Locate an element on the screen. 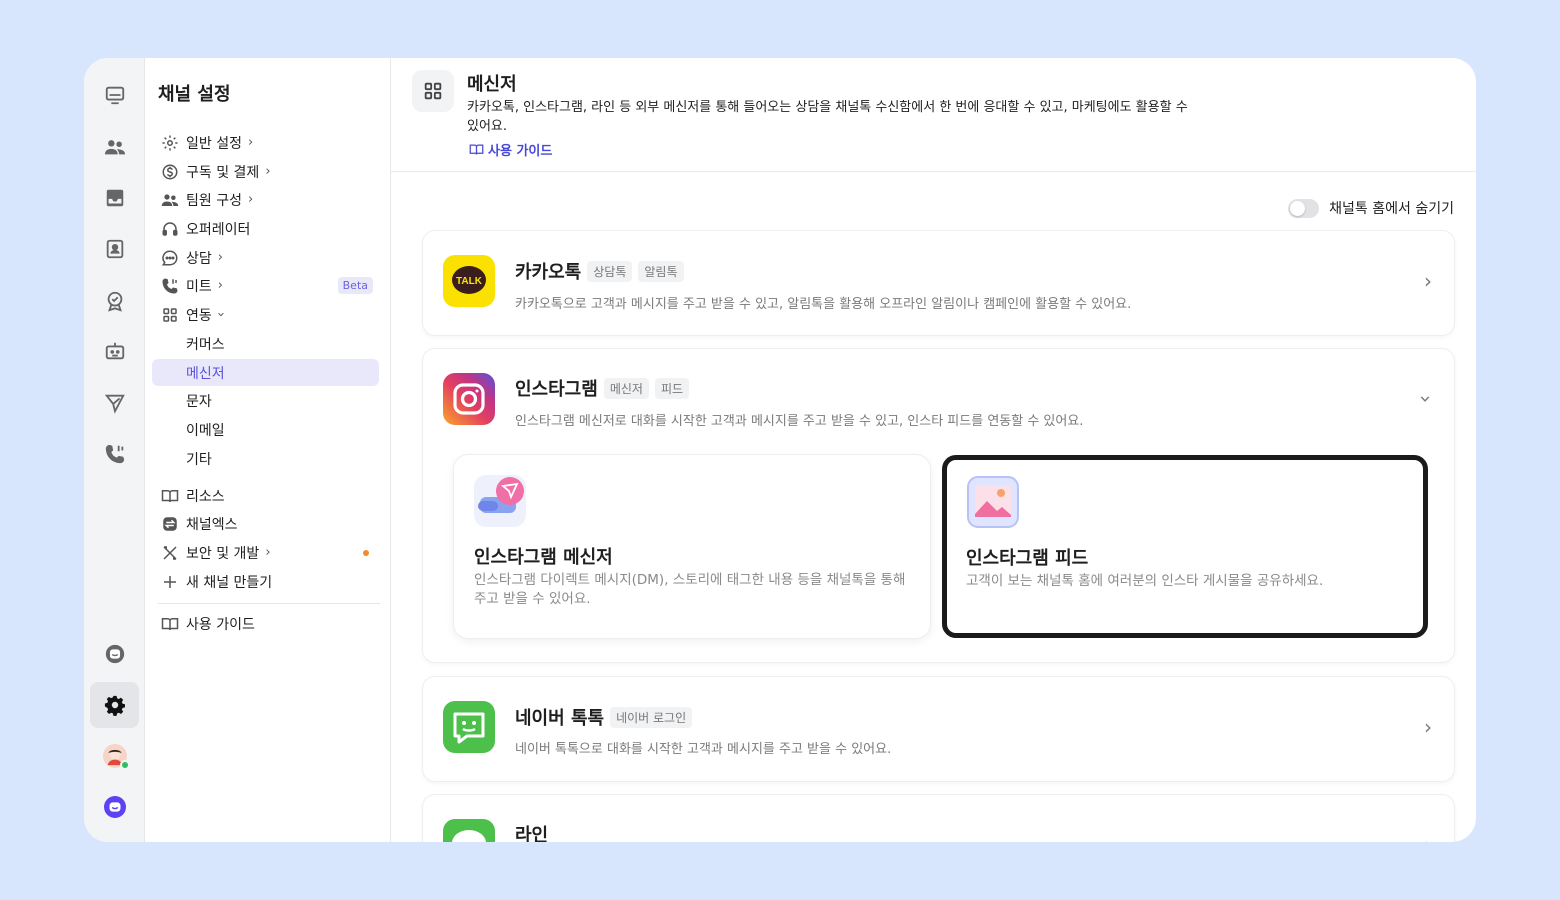 The width and height of the screenshot is (1560, 900). line-logo-icon is located at coordinates (469, 830).